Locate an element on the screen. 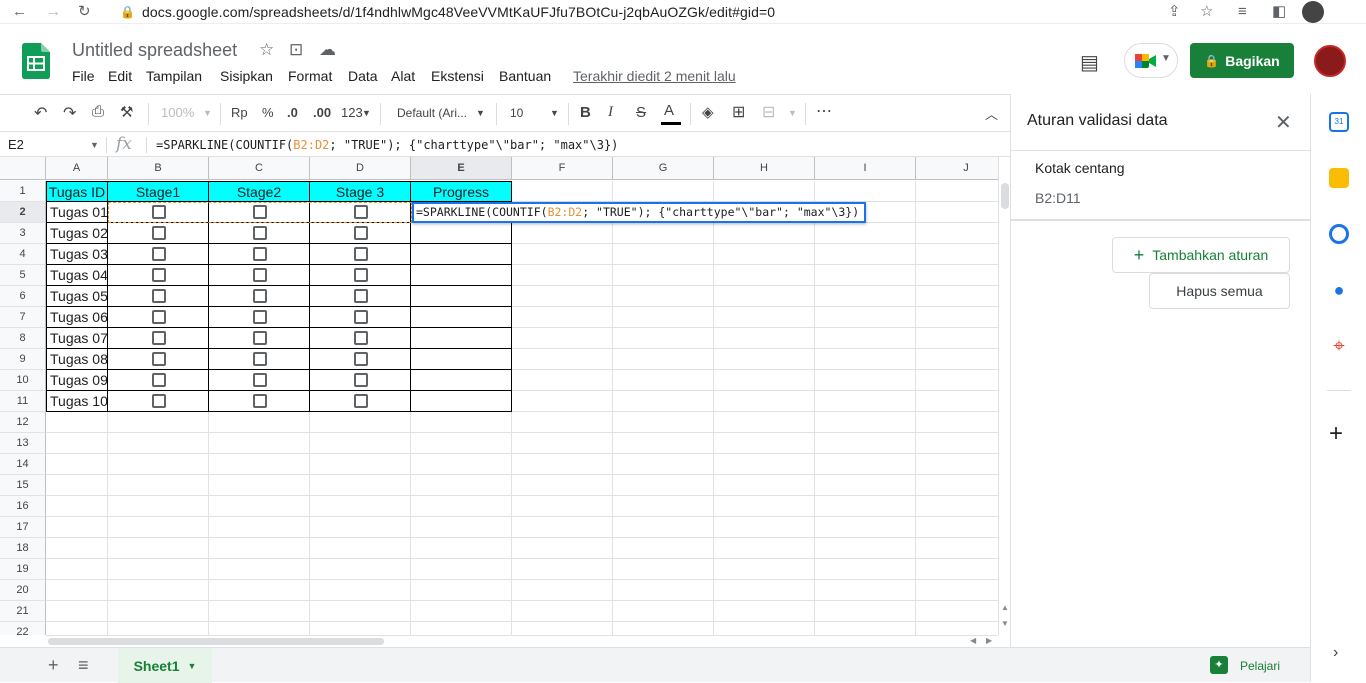 Image resolution: width=1366 pixels, height=683 pixels. cell-d3 is located at coordinates (360, 233).